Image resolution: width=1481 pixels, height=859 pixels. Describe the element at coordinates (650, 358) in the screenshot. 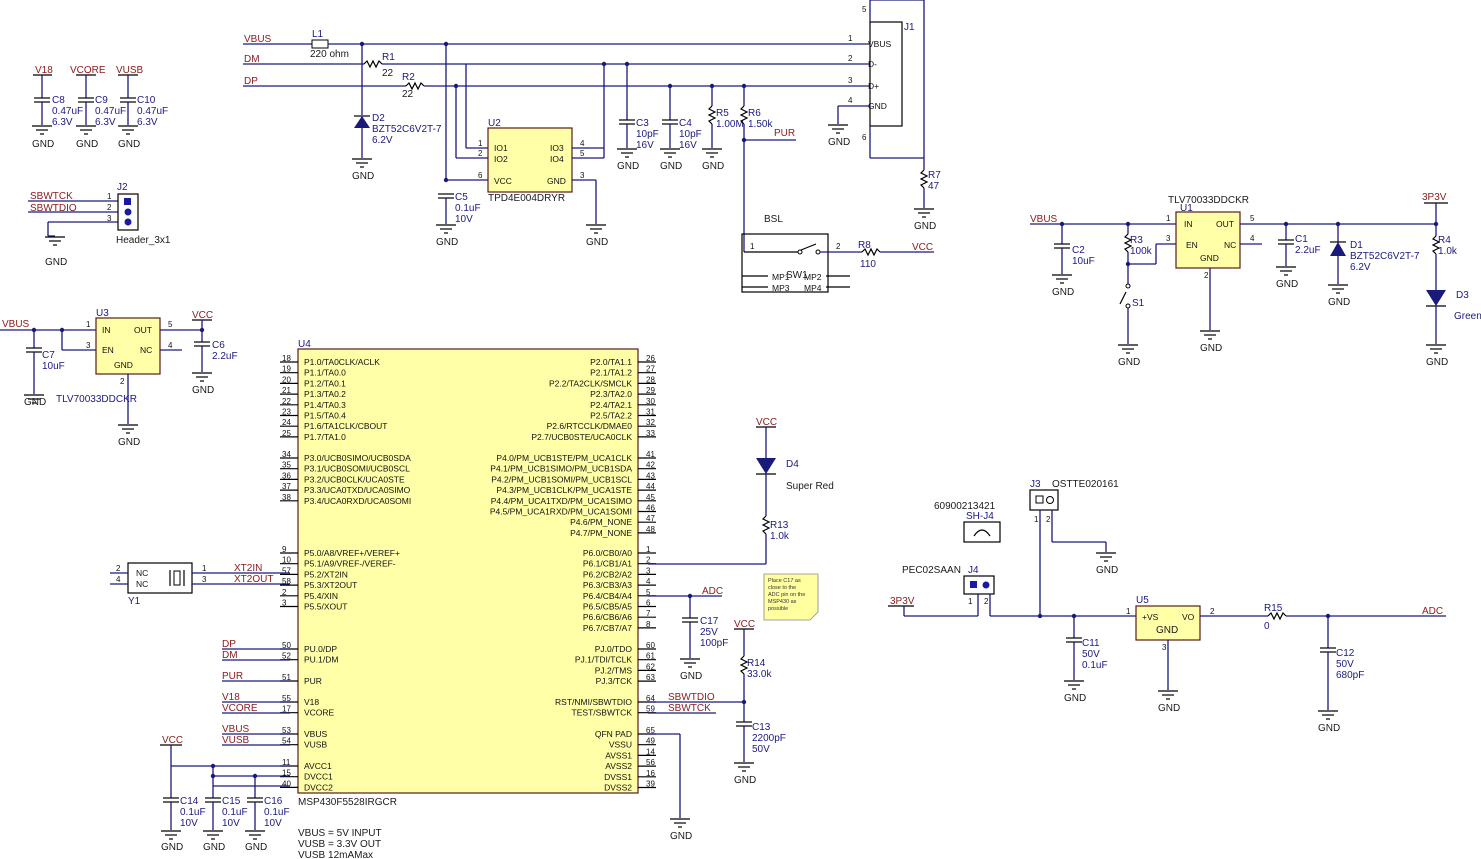

I see `u4-pin-number: 26` at that location.